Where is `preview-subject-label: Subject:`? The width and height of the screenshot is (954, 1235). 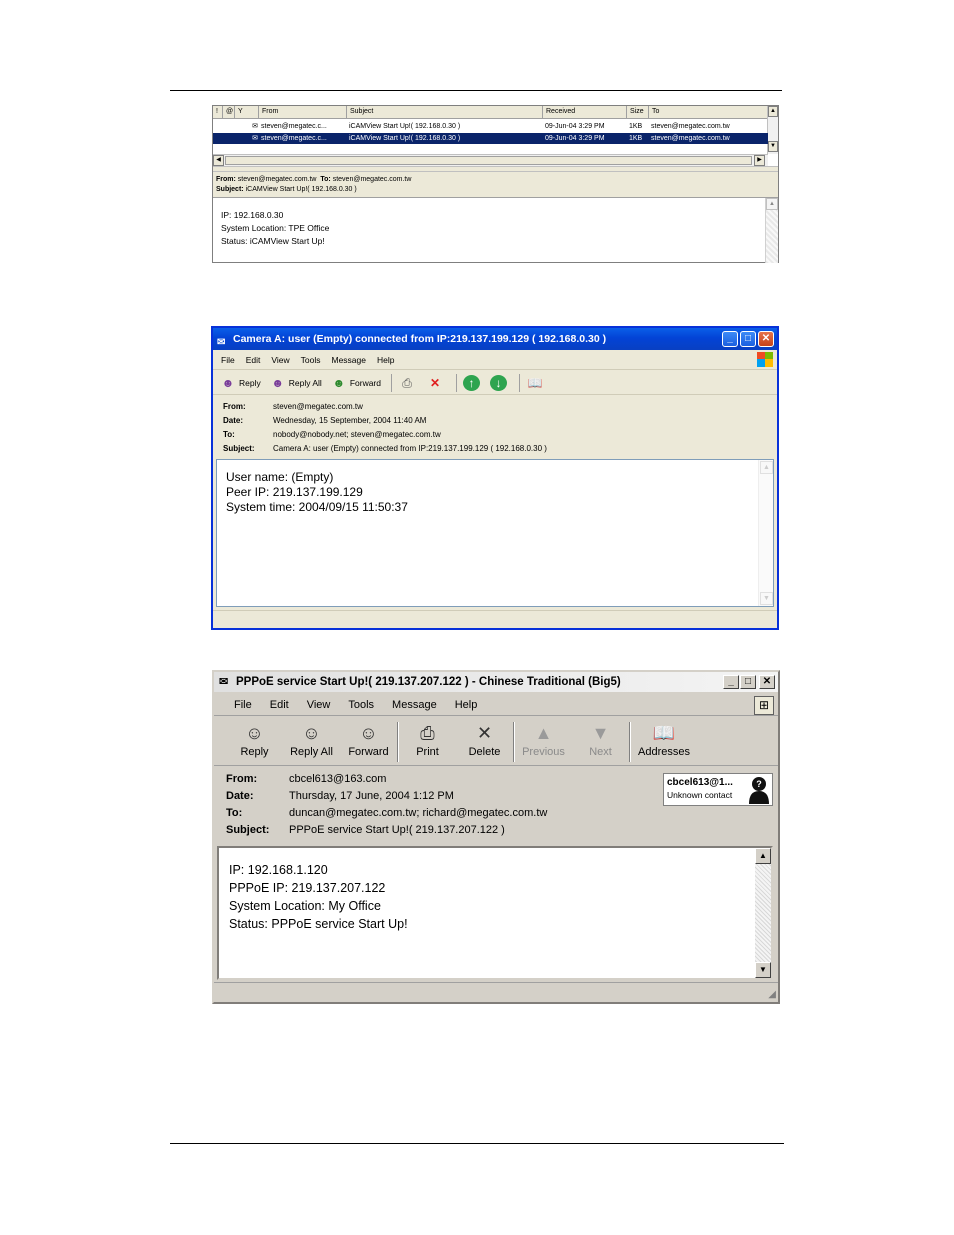
preview-subject-label: Subject: is located at coordinates (230, 189).